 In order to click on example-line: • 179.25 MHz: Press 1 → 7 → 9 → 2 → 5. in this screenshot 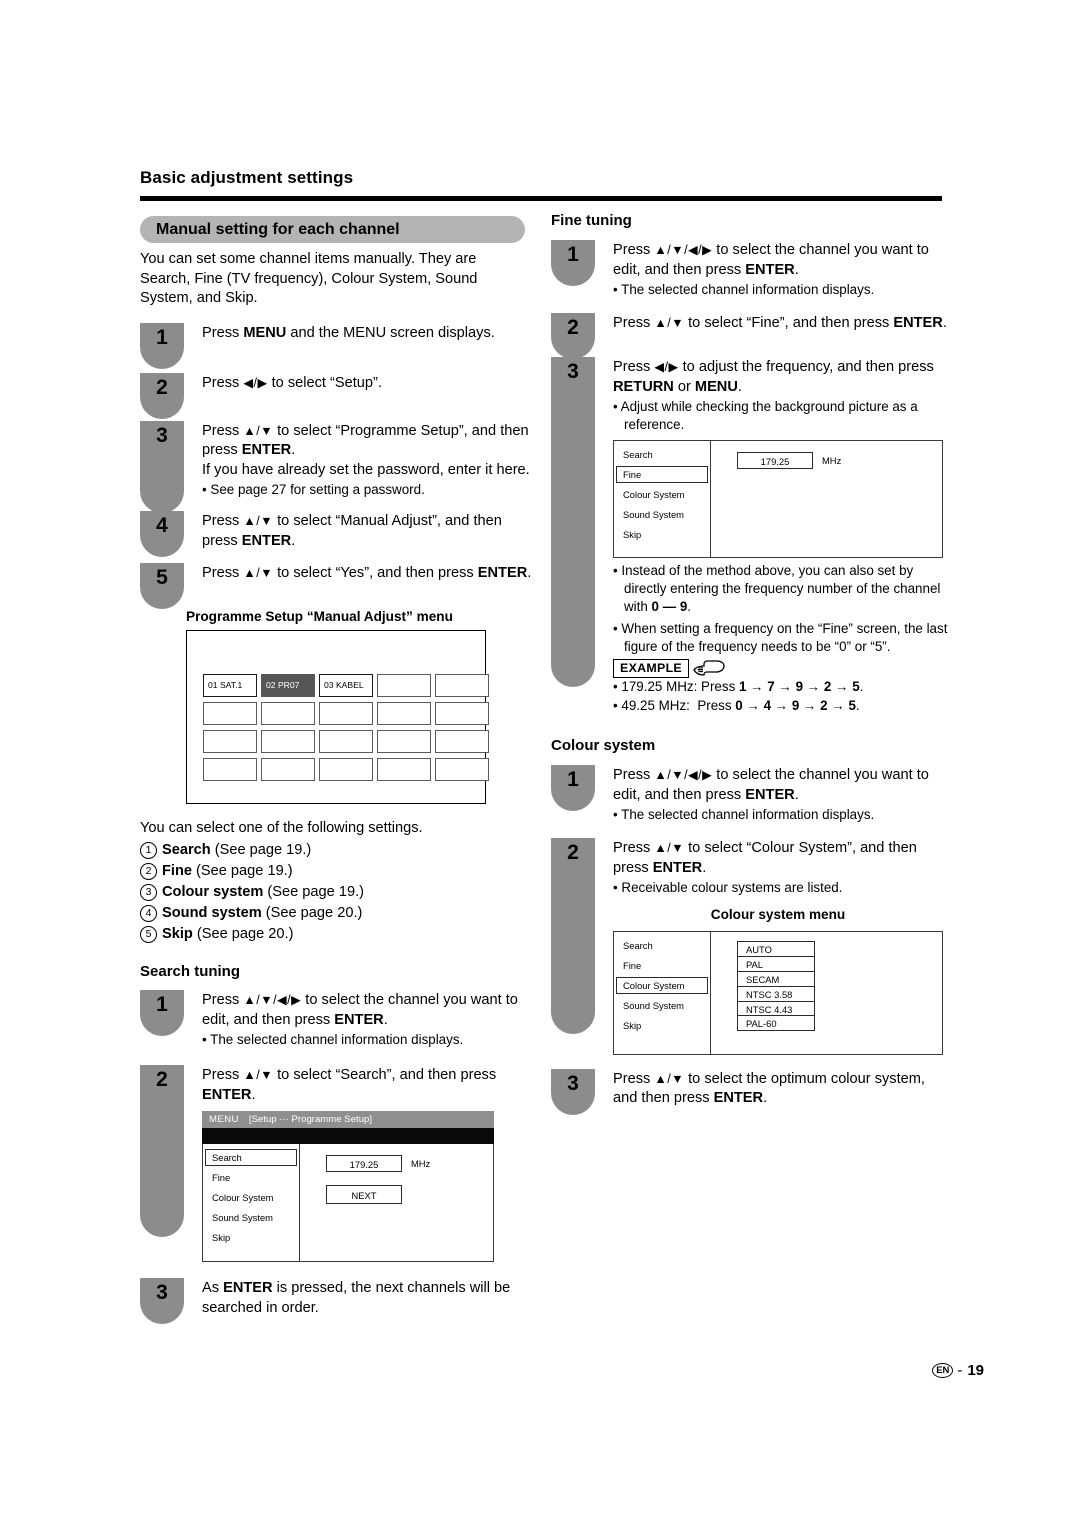, I will do `click(738, 686)`.